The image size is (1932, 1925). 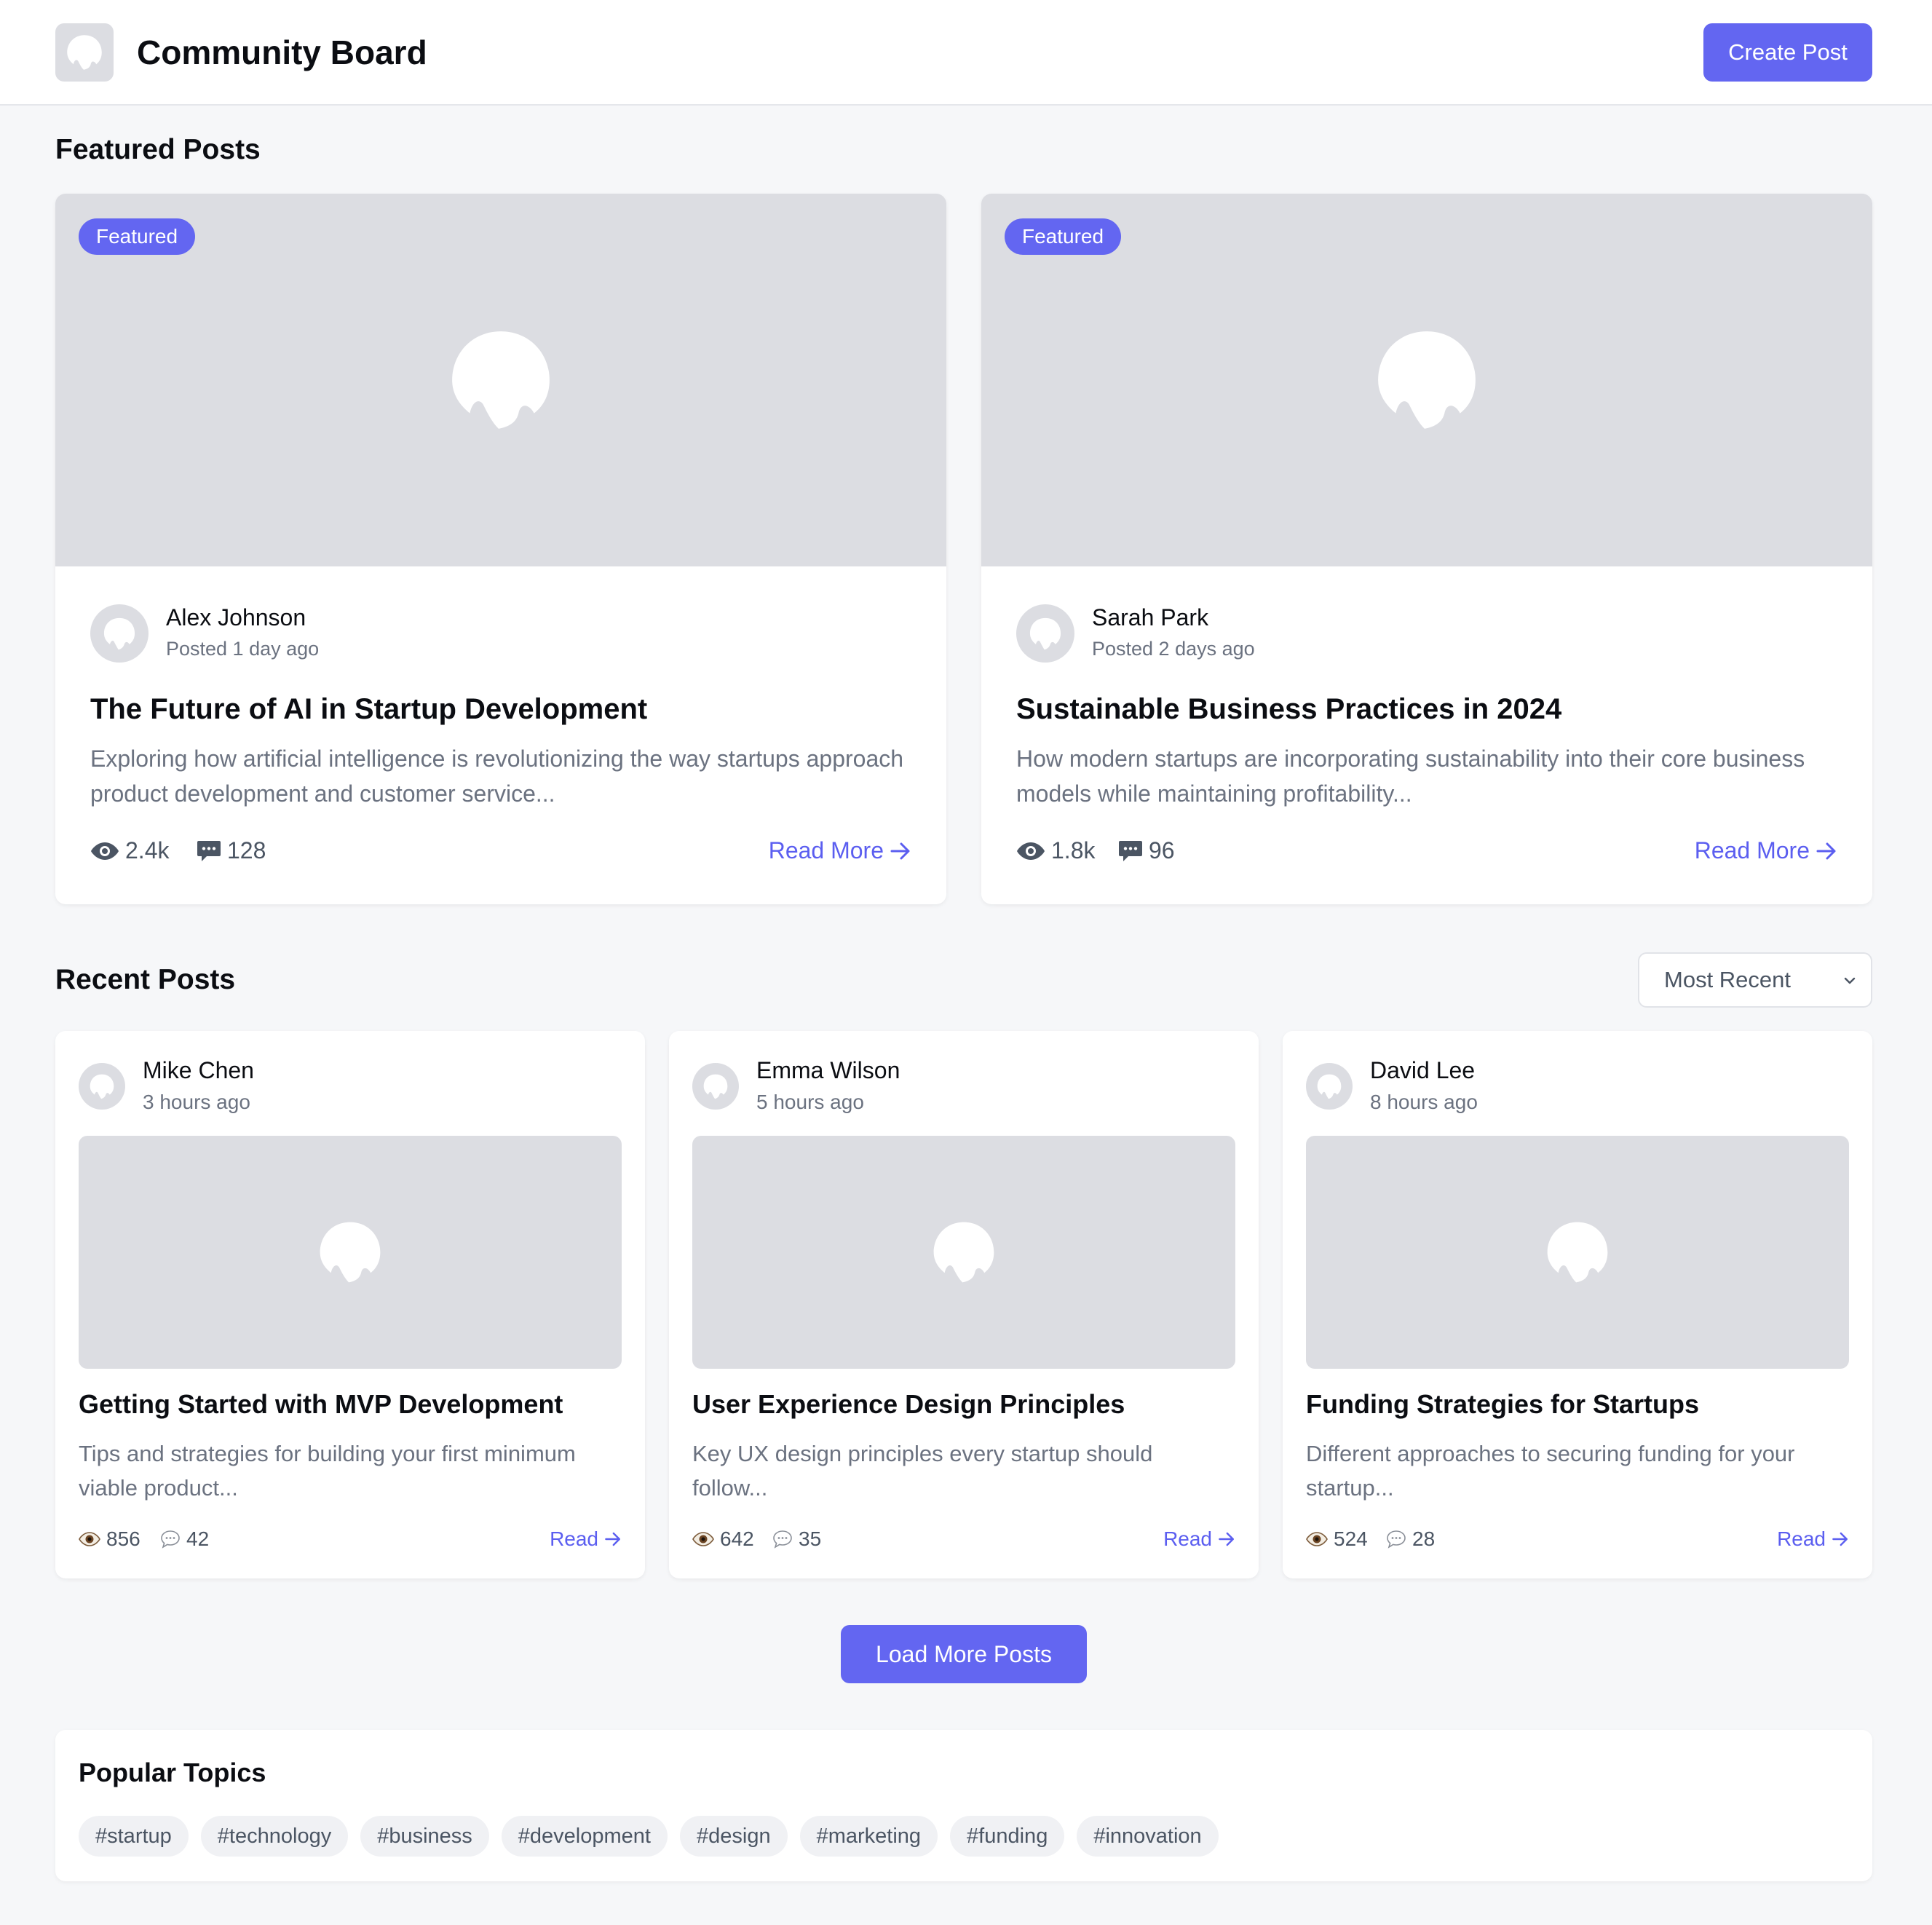 I want to click on post-title: Getting Started with MVP Development, so click(x=321, y=1404).